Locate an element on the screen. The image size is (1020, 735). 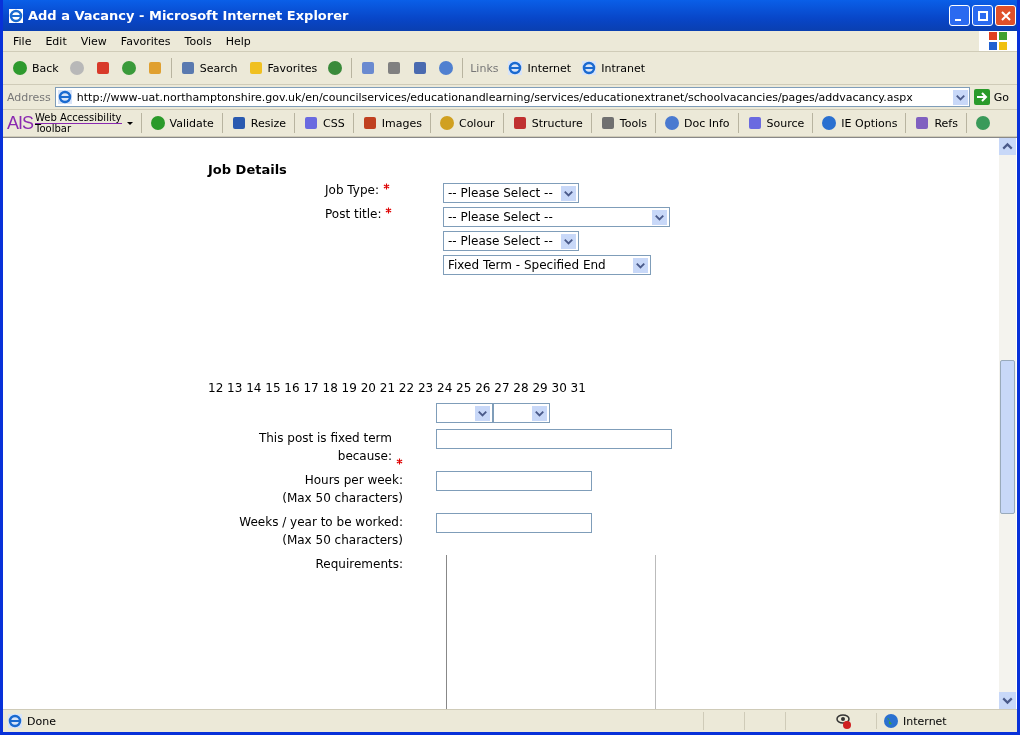
toolbar-button: Doc Info is located at coordinates (696, 123).